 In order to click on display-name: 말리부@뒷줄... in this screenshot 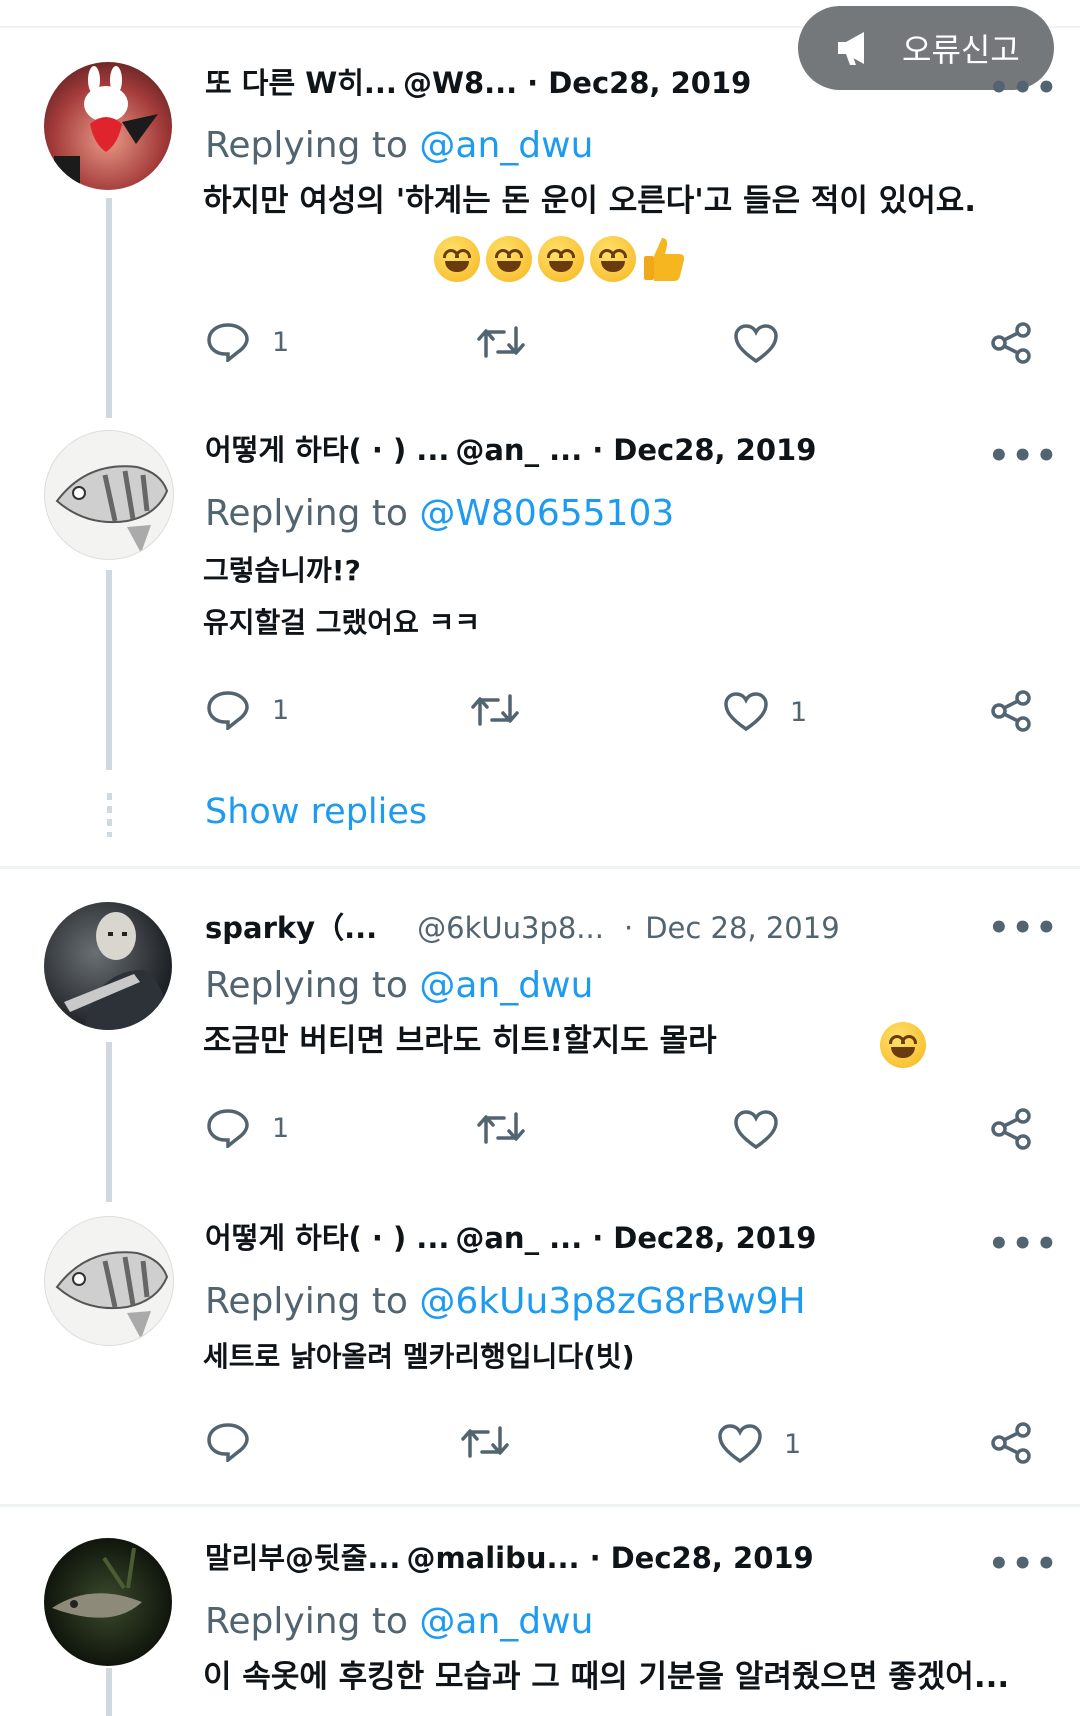, I will do `click(302, 1558)`.